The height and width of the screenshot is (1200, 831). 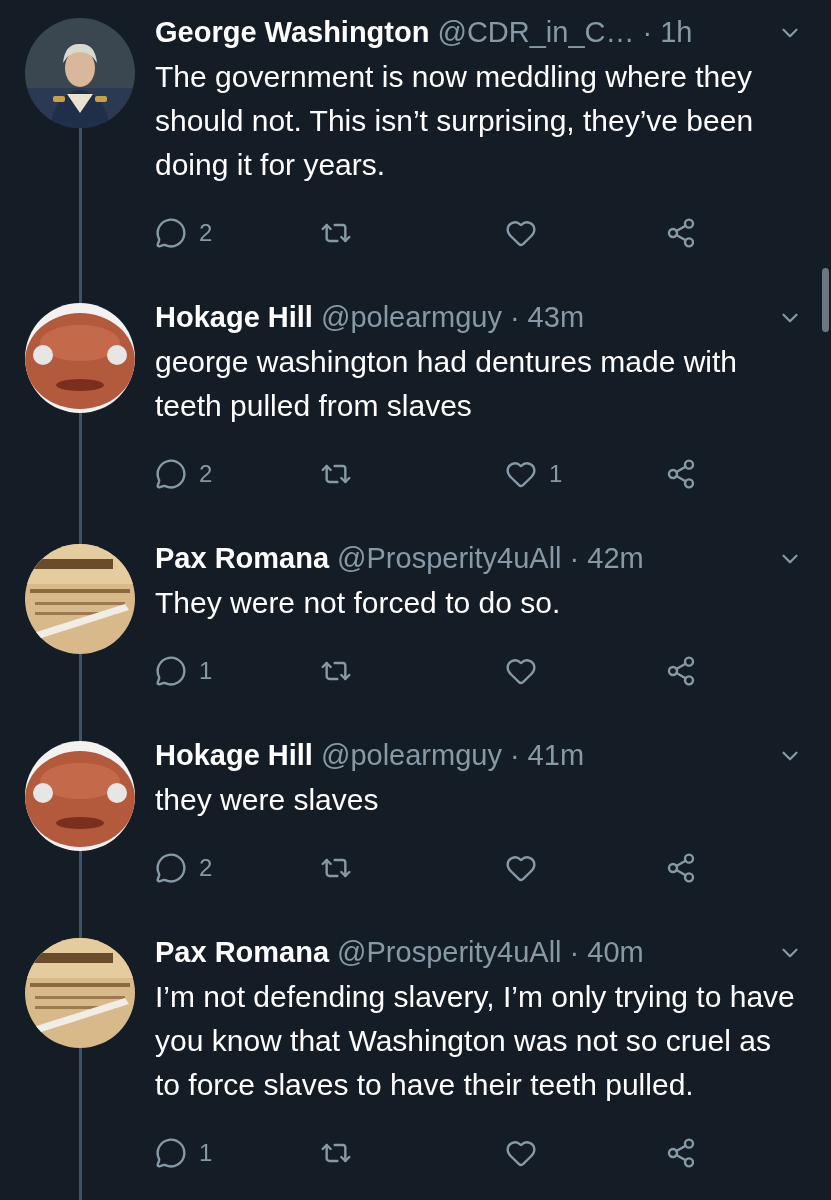 What do you see at coordinates (667, 33) in the screenshot?
I see `timestamp: · 1h` at bounding box center [667, 33].